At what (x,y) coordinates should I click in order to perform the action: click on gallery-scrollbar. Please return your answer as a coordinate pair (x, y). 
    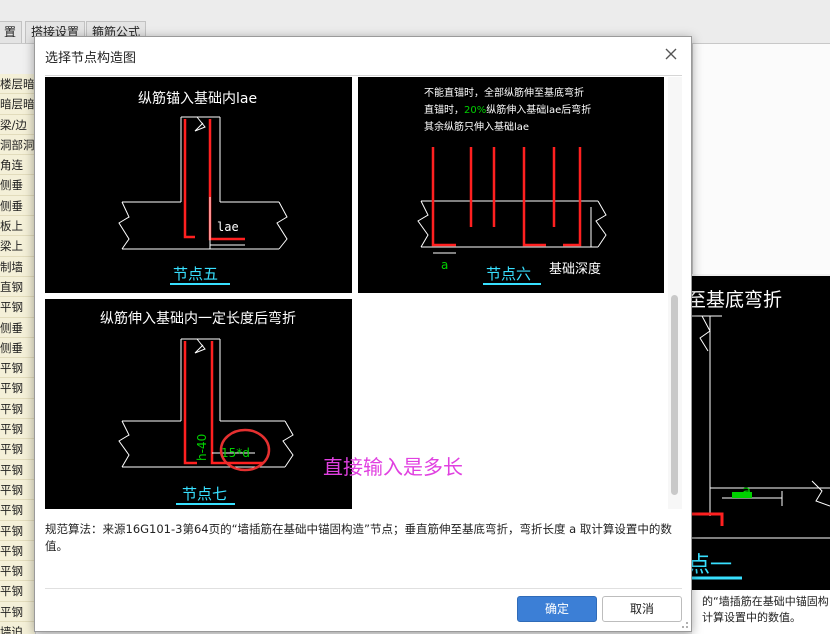
    Looking at the image, I should click on (675, 293).